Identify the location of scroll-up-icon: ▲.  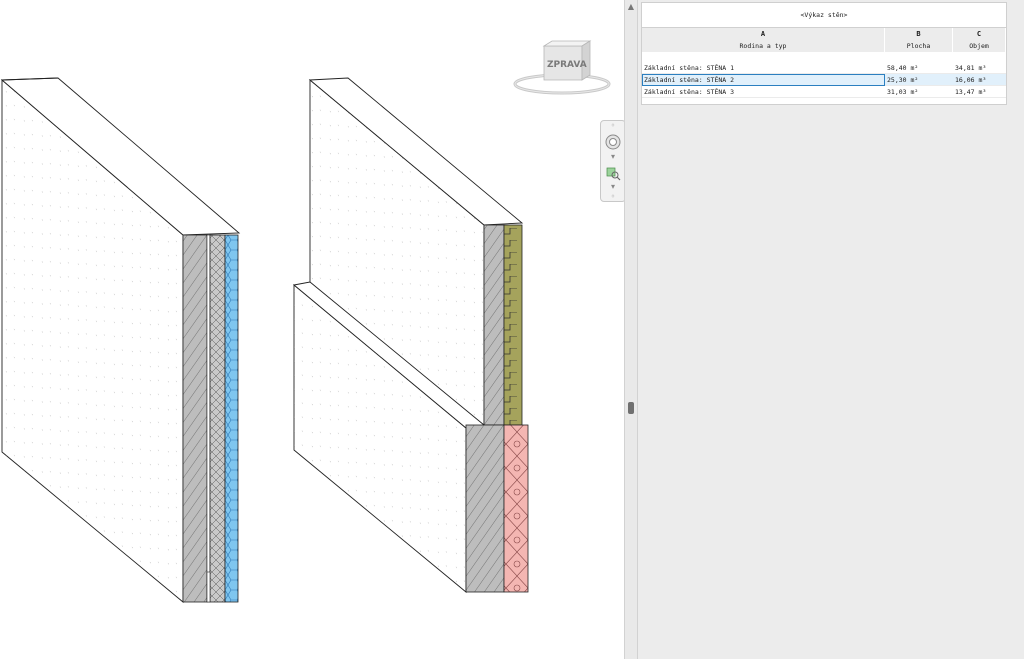
(631, 6).